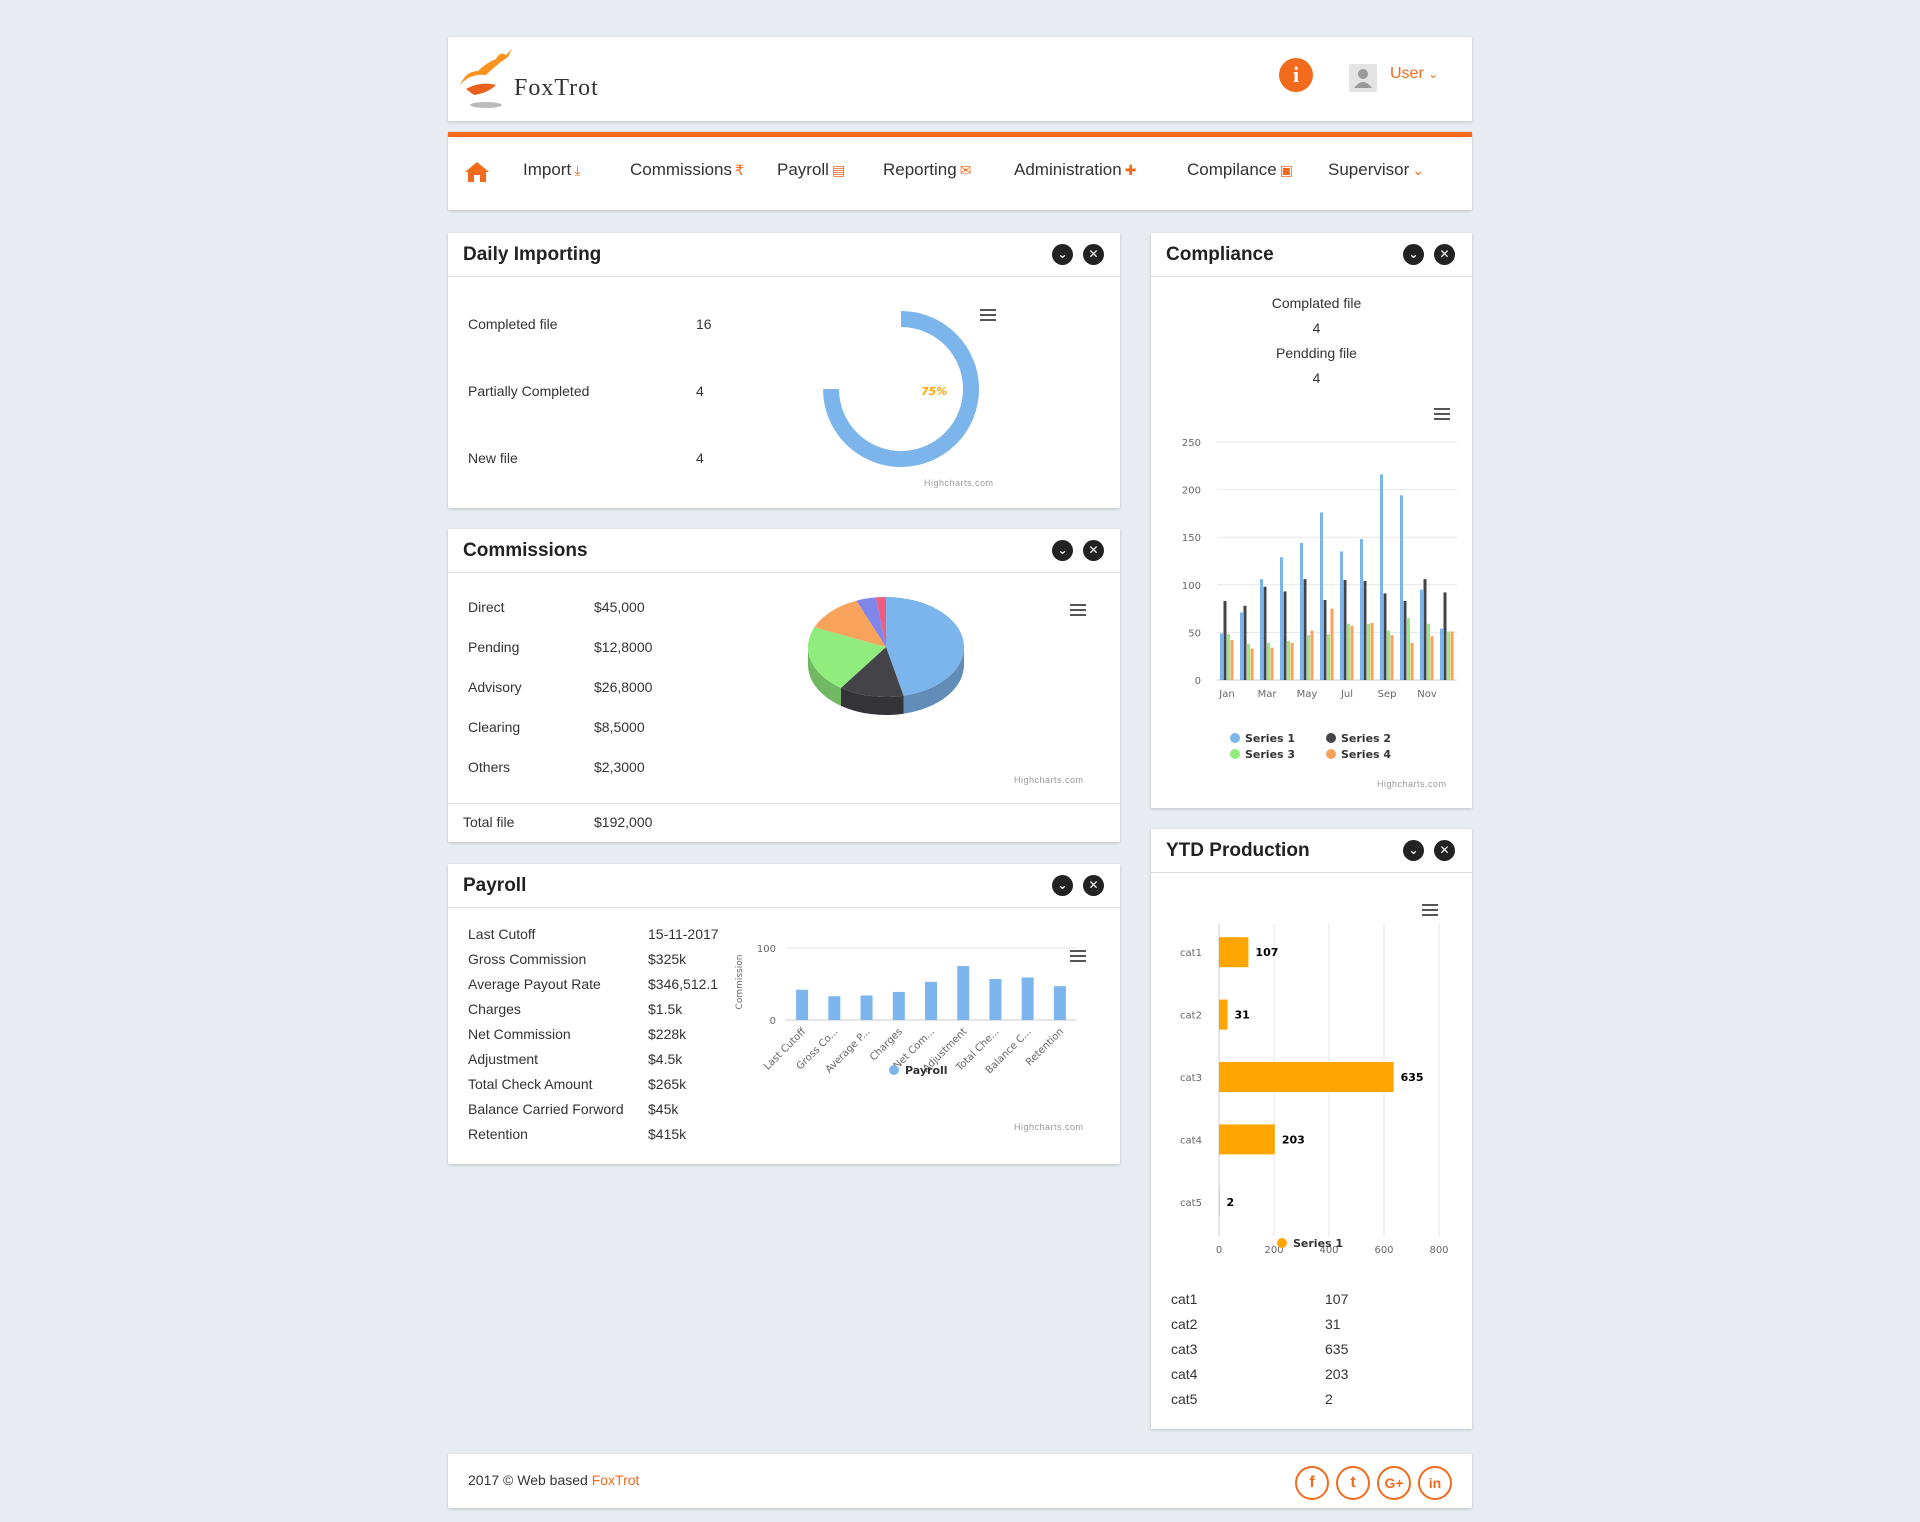 This screenshot has width=1920, height=1522. Describe the element at coordinates (926, 1070) in the screenshot. I see `legend-label: Payroll` at that location.